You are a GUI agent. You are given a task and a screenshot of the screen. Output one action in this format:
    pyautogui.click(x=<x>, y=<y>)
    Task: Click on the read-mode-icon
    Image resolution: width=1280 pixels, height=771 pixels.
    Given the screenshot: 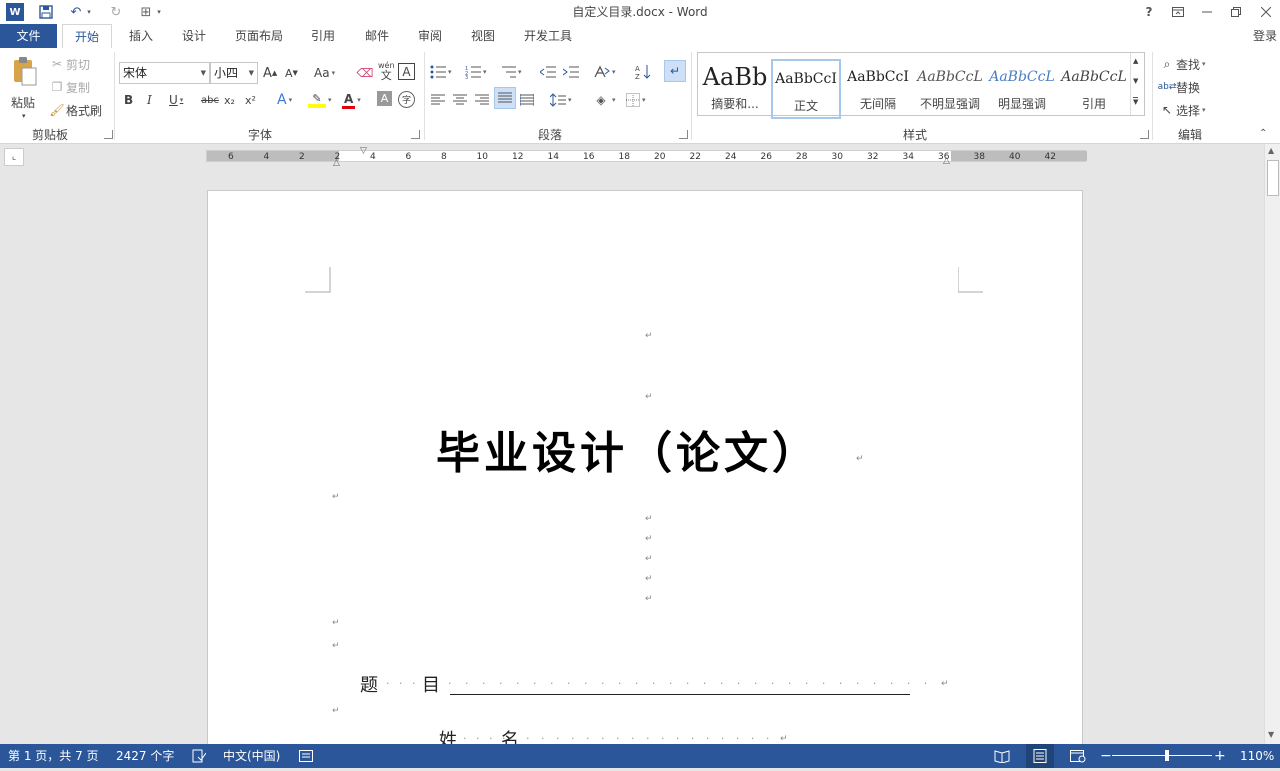 What is the action you would take?
    pyautogui.click(x=1002, y=756)
    